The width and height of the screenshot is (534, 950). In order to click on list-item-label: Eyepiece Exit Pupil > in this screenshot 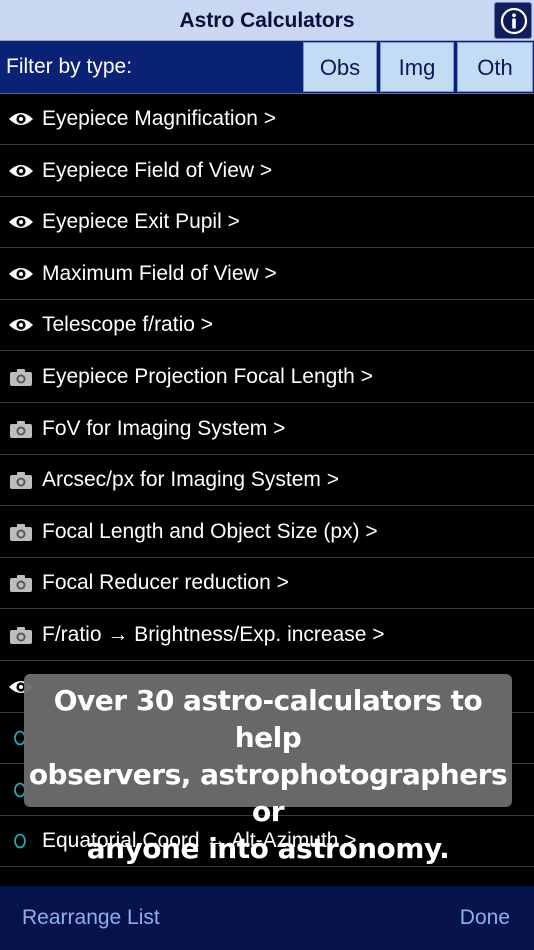, I will do `click(141, 222)`.